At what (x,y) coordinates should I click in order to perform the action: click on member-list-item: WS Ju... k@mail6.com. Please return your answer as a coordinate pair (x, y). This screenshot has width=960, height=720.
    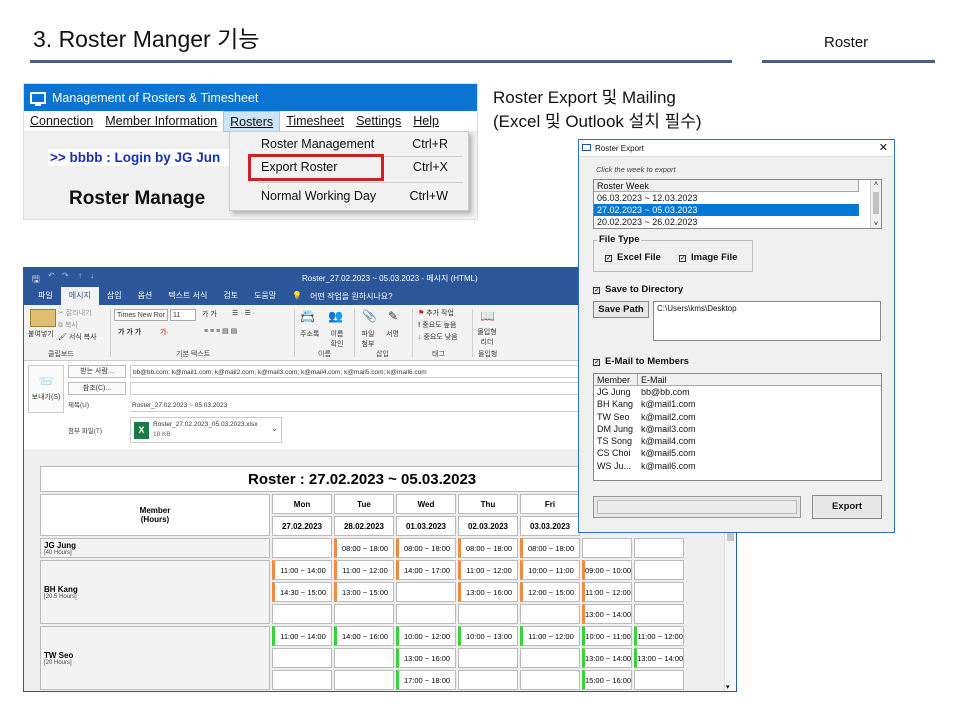
    Looking at the image, I should click on (737, 466).